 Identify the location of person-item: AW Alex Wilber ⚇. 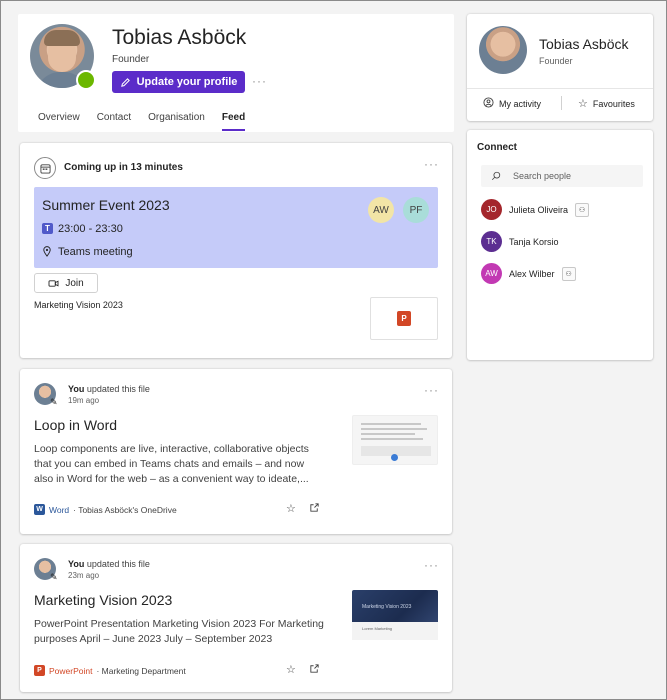
(528, 273).